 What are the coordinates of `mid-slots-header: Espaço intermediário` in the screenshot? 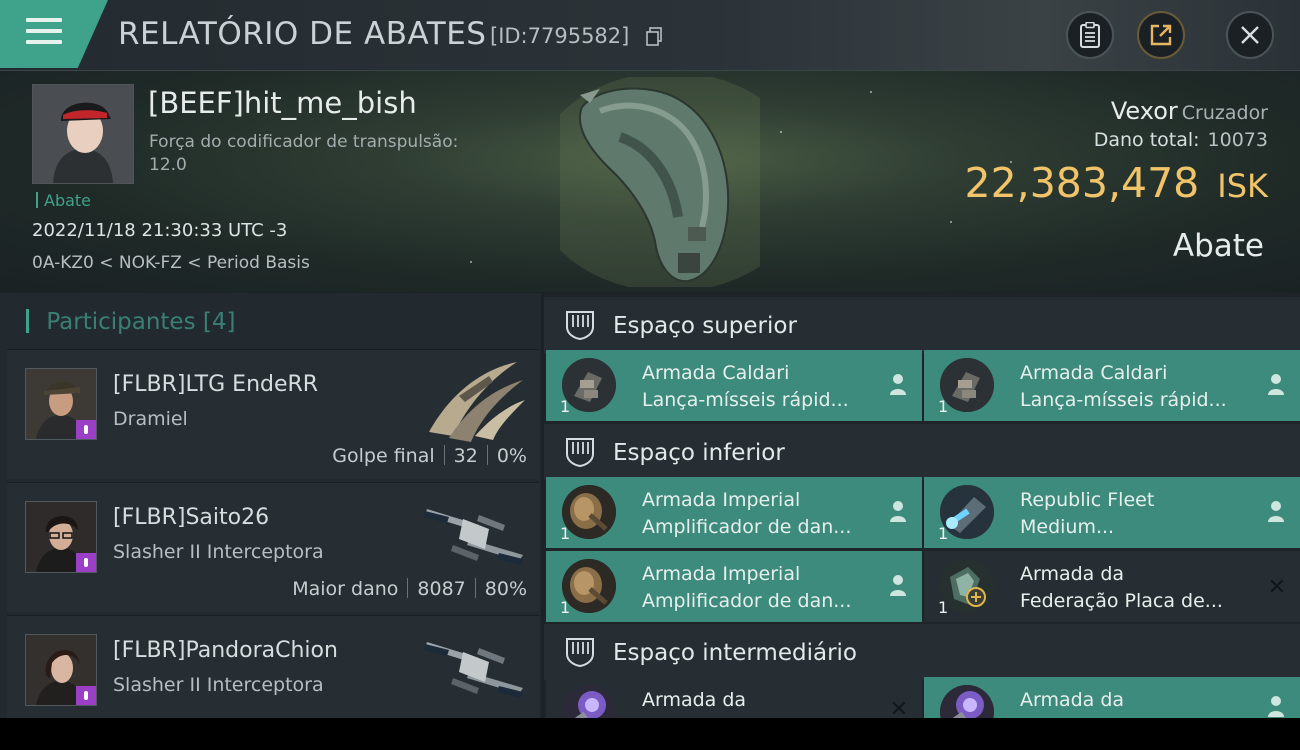 It's located at (922, 652).